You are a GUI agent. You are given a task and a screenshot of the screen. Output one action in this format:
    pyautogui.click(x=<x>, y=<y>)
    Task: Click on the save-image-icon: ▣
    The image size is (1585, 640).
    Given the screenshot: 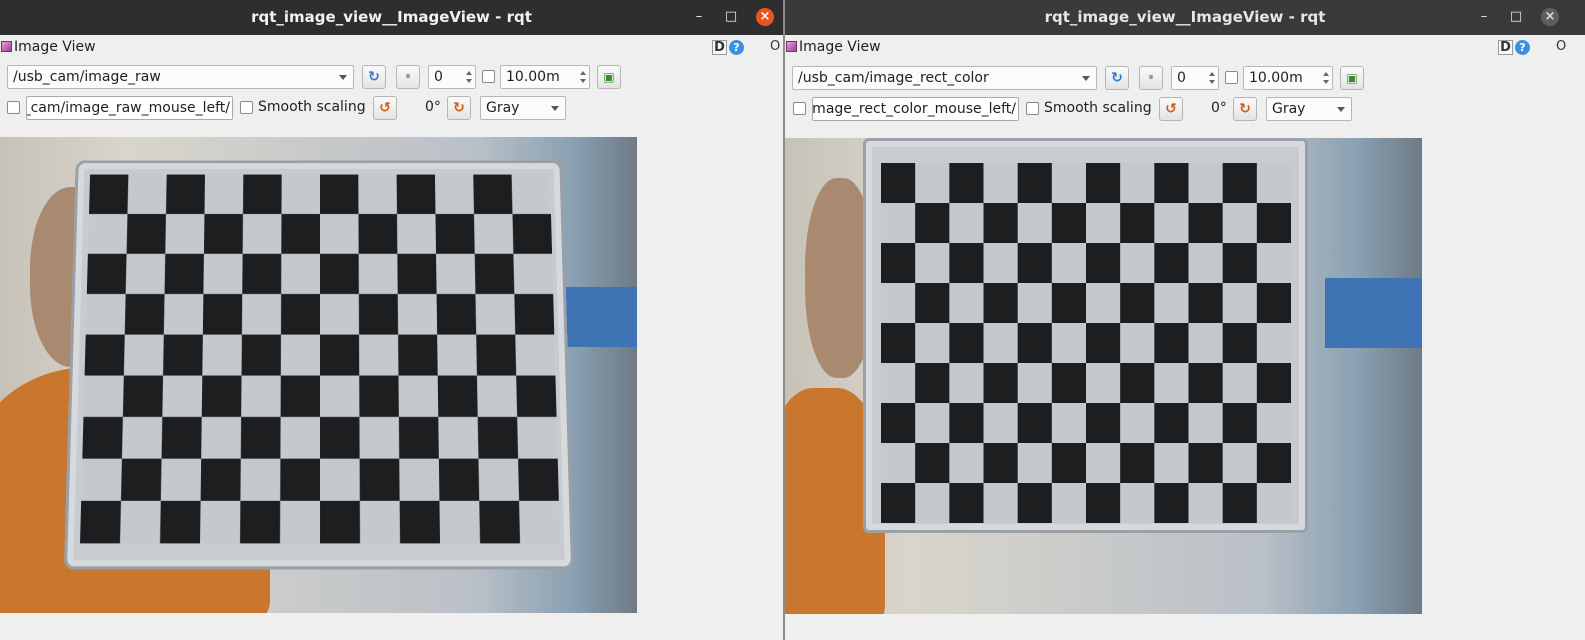 What is the action you would take?
    pyautogui.click(x=1352, y=78)
    